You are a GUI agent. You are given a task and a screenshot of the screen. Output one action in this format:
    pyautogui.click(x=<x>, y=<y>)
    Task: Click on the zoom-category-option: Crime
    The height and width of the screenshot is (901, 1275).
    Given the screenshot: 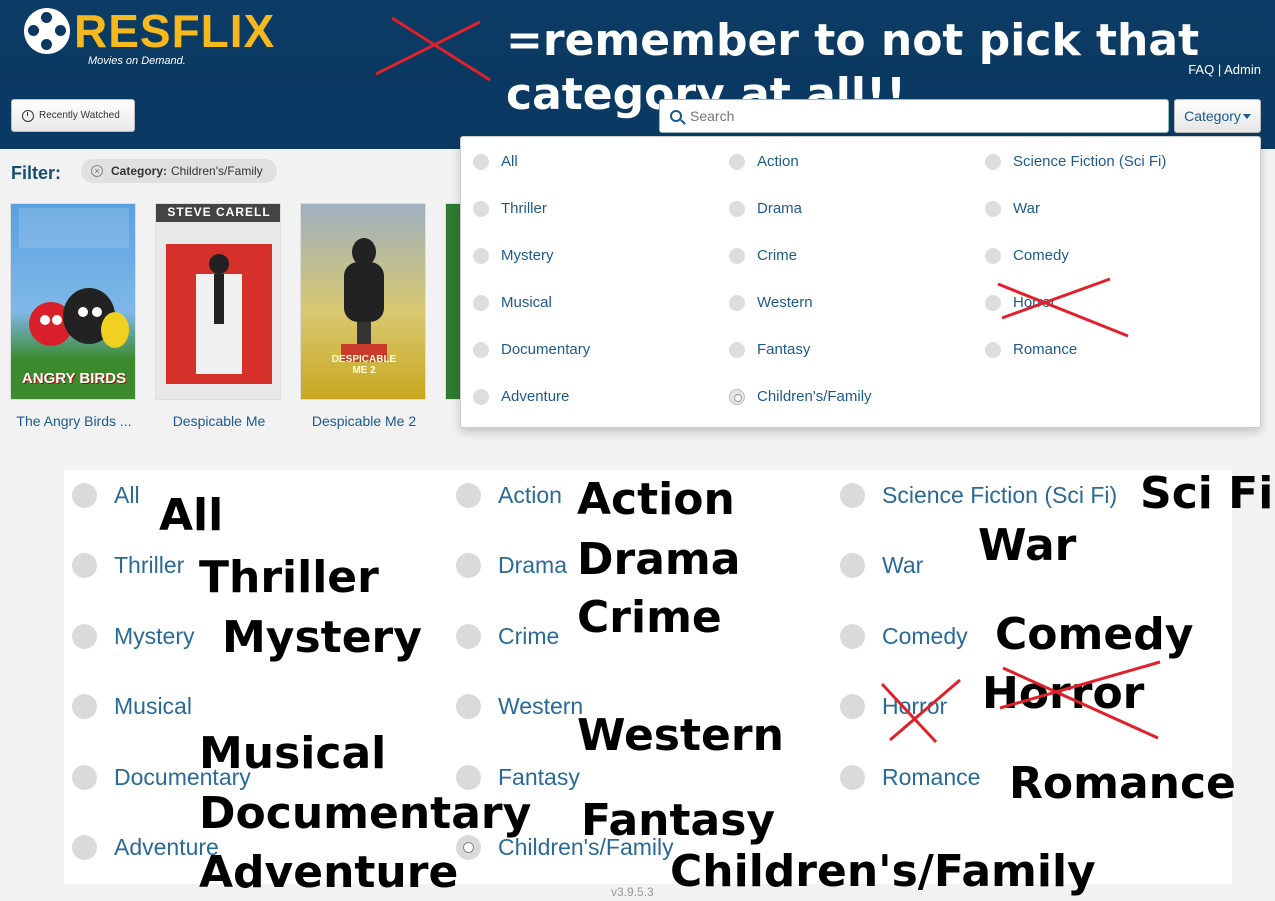 What is the action you would take?
    pyautogui.click(x=507, y=636)
    